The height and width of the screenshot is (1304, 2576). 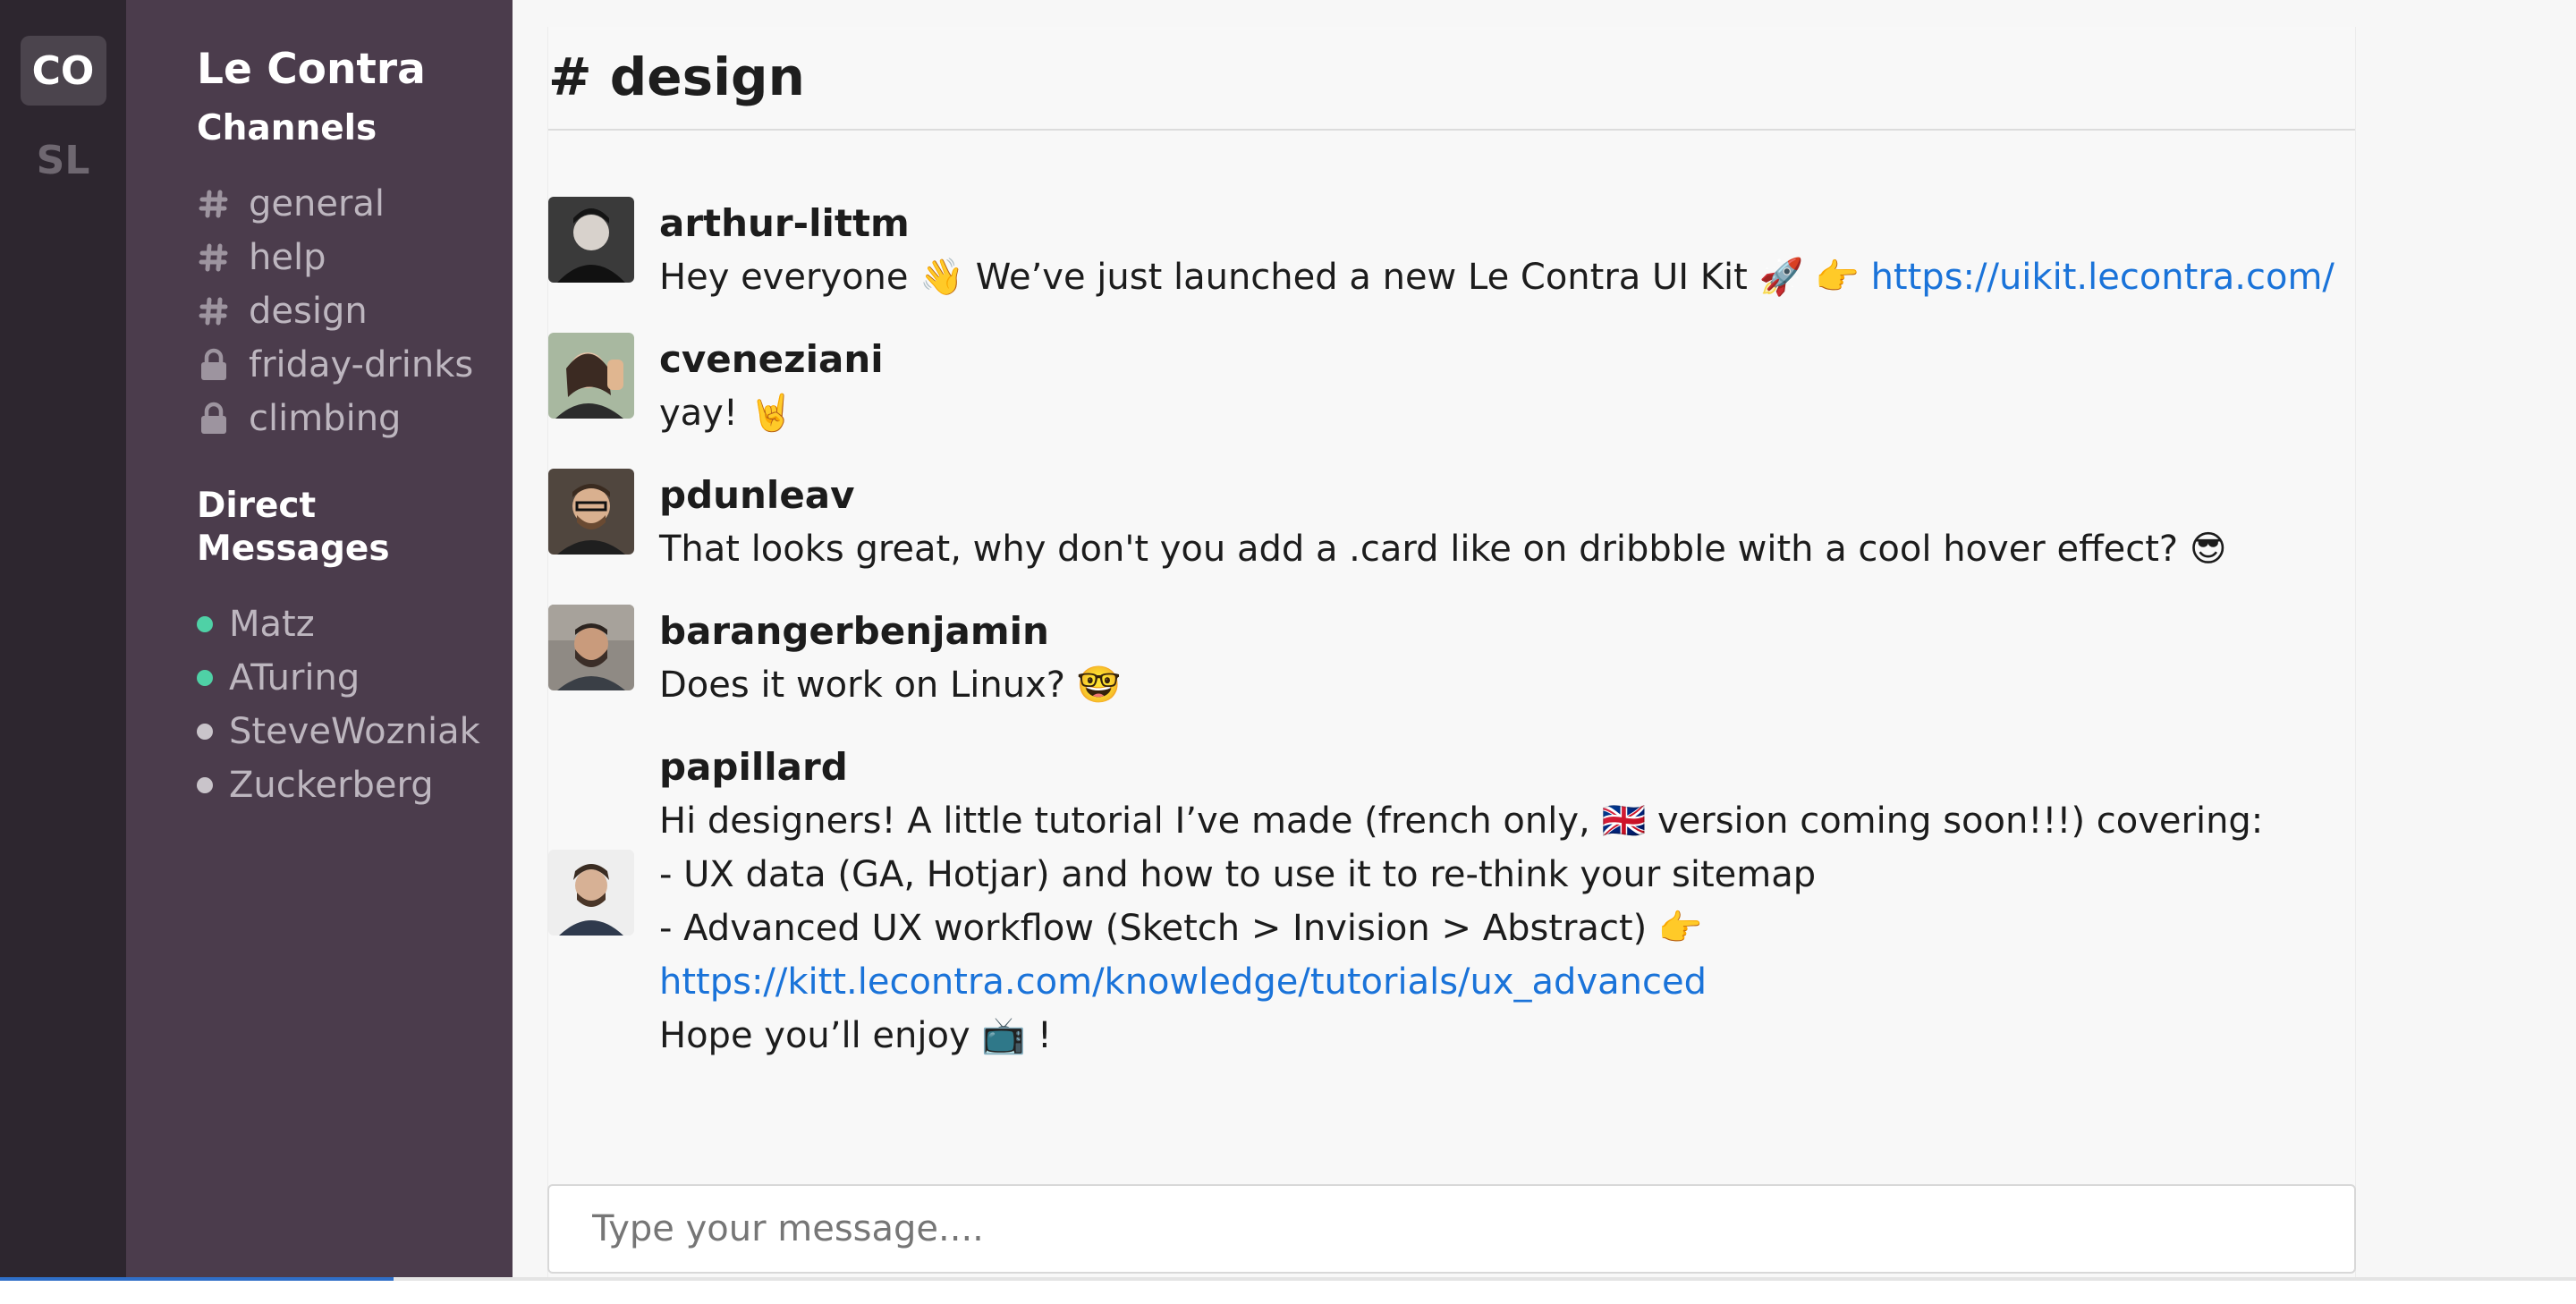 What do you see at coordinates (317, 203) in the screenshot?
I see `channel-label: general` at bounding box center [317, 203].